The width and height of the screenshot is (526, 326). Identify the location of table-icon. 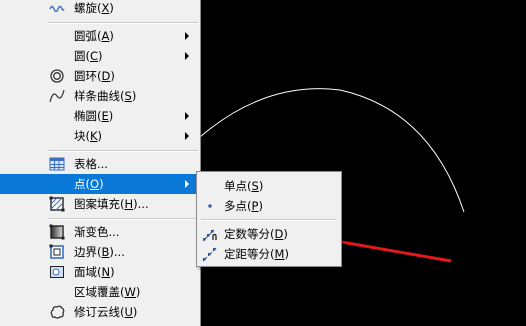
(57, 164).